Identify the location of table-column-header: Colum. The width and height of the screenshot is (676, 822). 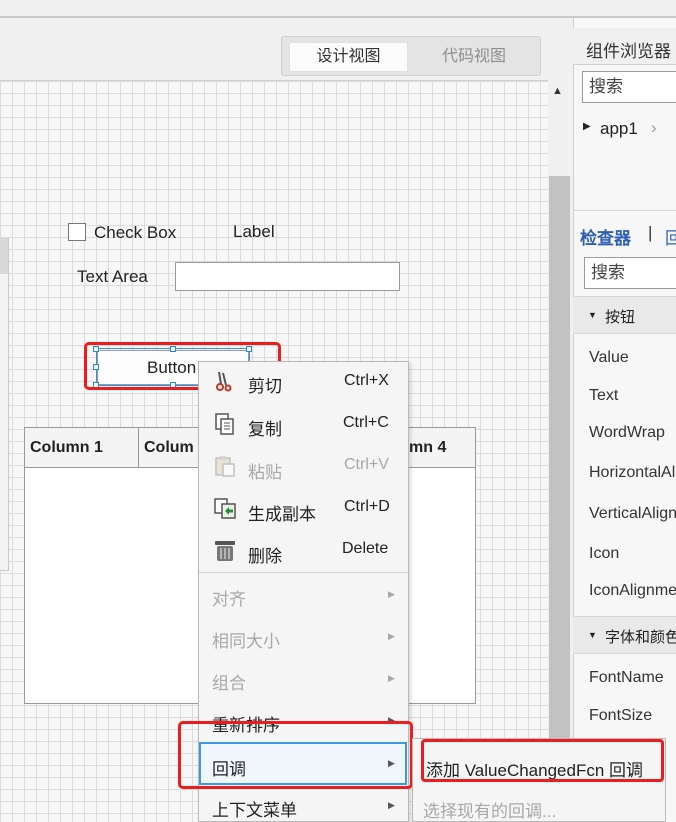
(169, 447).